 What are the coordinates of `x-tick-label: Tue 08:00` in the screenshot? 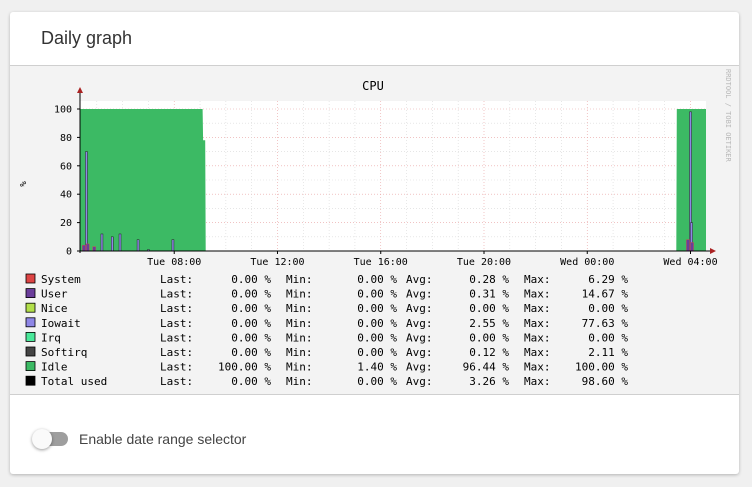 It's located at (174, 262).